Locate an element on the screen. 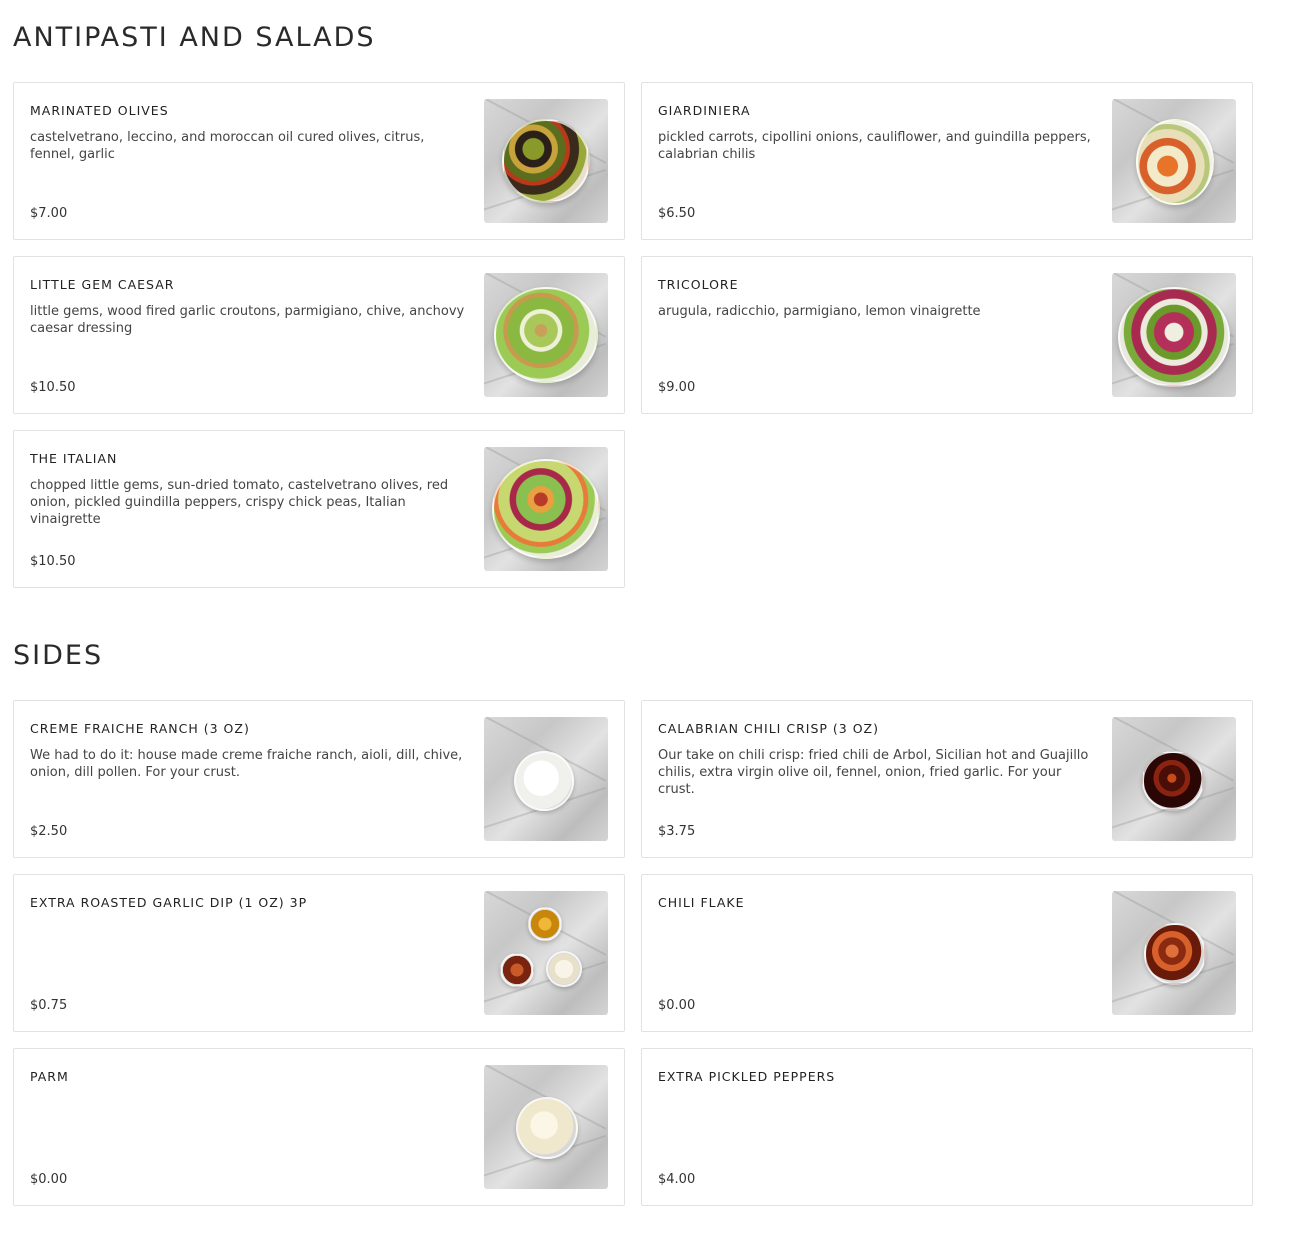  item-price: $2.50 is located at coordinates (49, 831).